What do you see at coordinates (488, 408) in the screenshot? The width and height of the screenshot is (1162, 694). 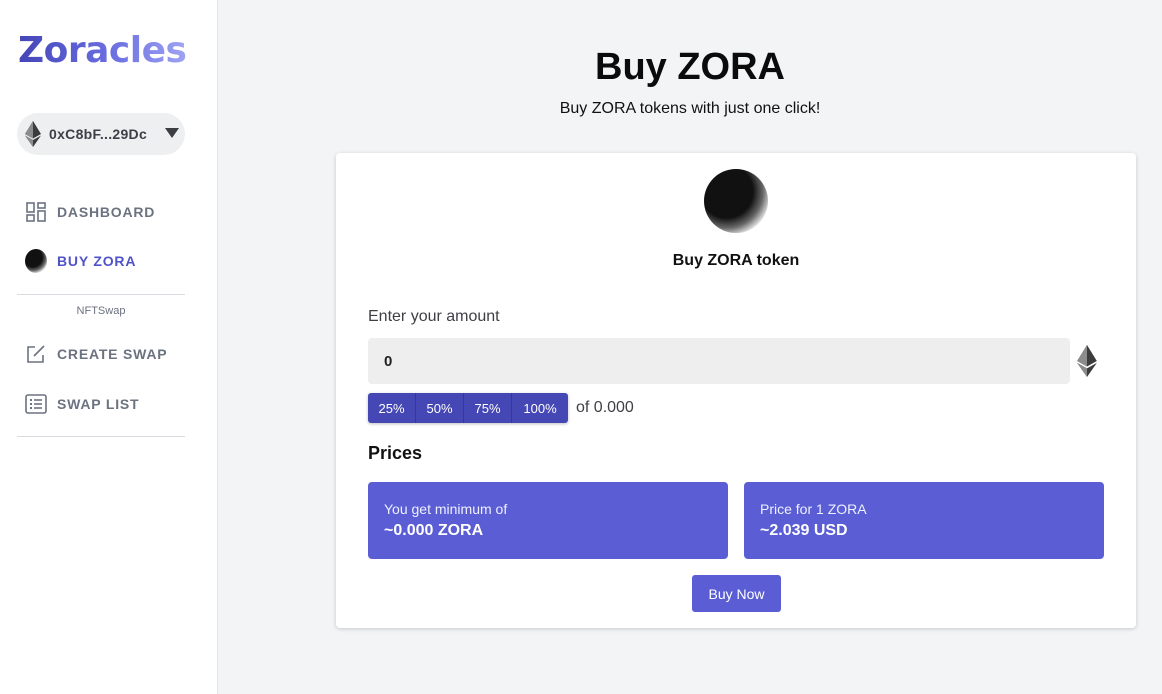 I see `percent-75-button: 75%` at bounding box center [488, 408].